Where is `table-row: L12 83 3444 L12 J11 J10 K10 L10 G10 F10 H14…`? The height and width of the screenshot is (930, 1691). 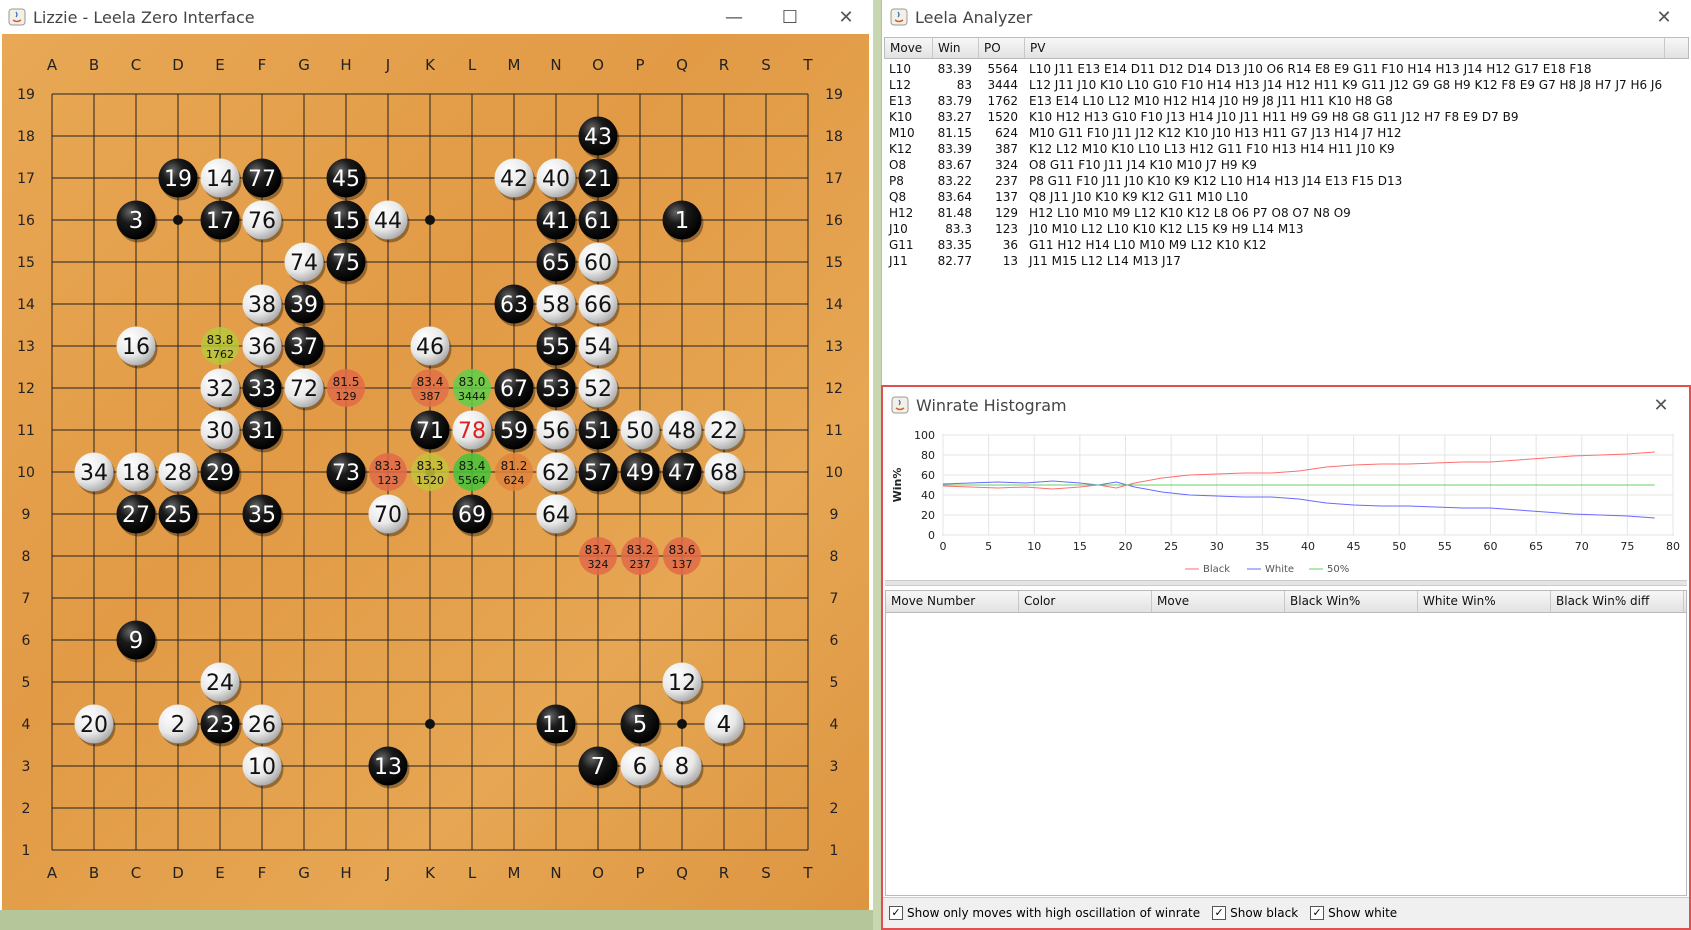 table-row: L12 83 3444 L12 J11 J10 K10 L10 G10 F10 H14… is located at coordinates (1286, 85).